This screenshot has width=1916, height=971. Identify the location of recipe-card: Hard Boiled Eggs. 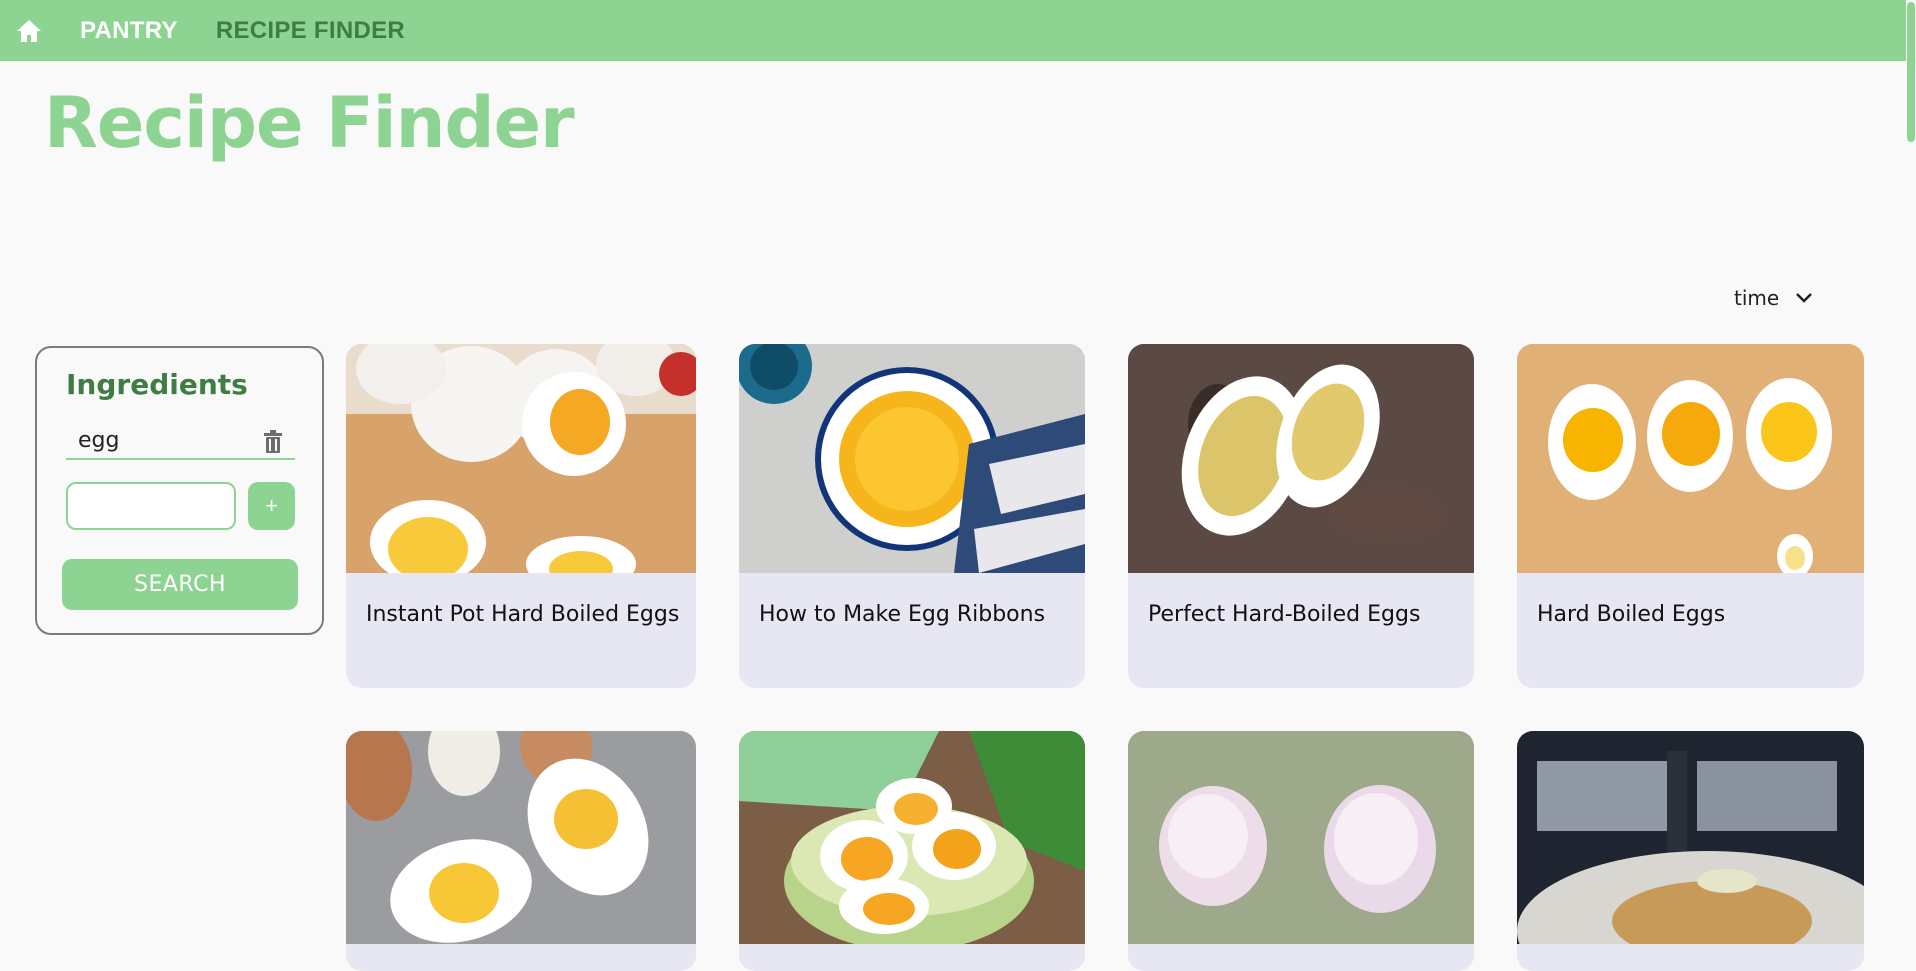
(1690, 516).